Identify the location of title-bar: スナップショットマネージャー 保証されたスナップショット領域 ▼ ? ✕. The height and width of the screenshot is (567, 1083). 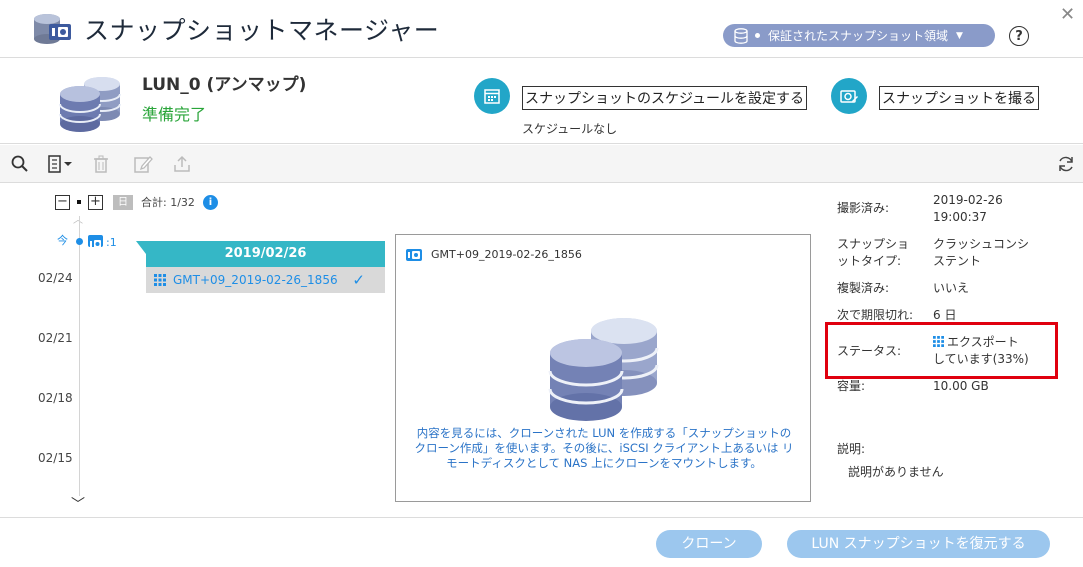
(541, 29).